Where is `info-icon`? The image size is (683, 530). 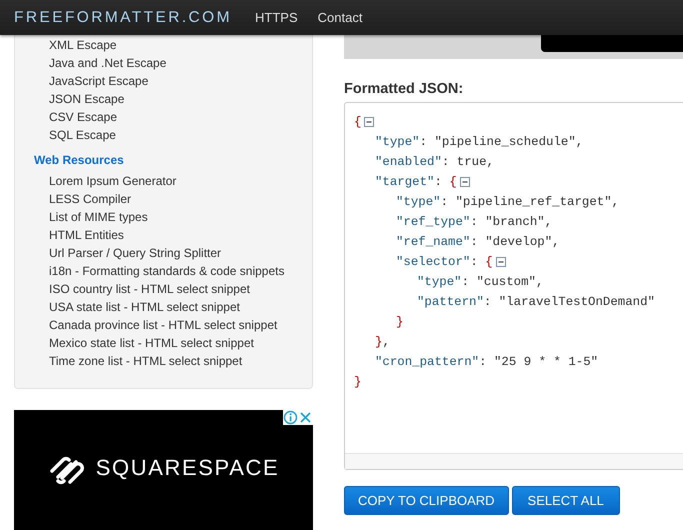
info-icon is located at coordinates (290, 417).